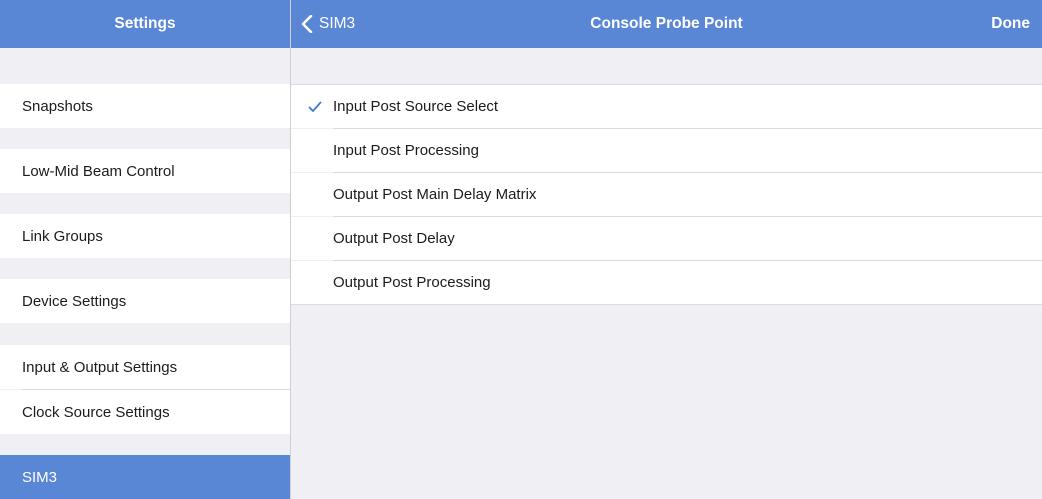 Image resolution: width=1042 pixels, height=499 pixels. Describe the element at coordinates (666, 194) in the screenshot. I see `option-output-post-main-delay-matrix: Output Post Main Delay Matrix` at that location.